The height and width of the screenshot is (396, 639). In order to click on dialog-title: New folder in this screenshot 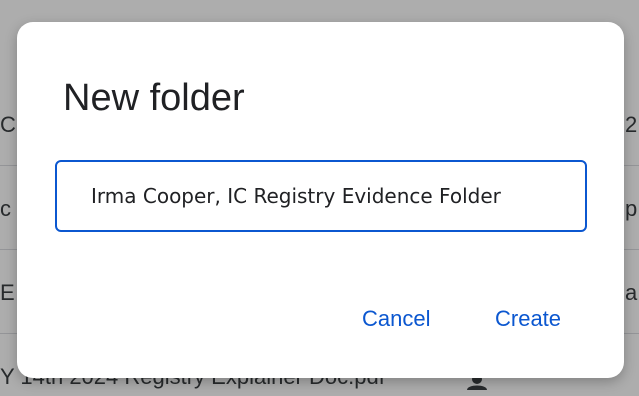, I will do `click(154, 98)`.